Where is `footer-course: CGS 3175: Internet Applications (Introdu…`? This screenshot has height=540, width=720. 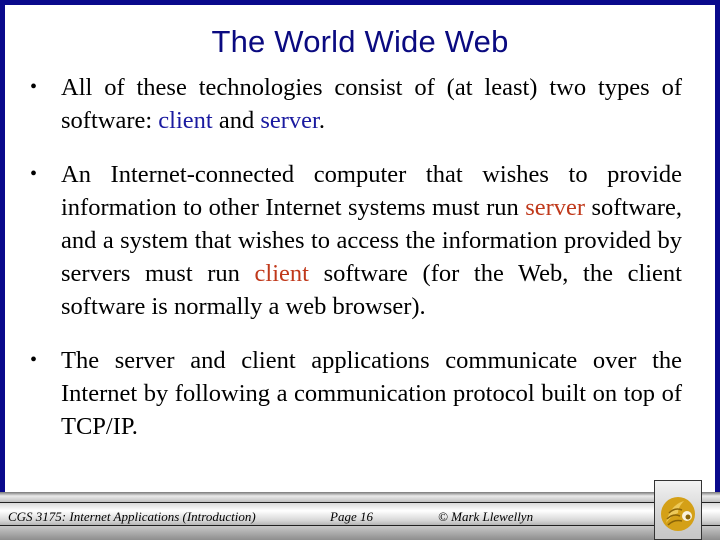 footer-course: CGS 3175: Internet Applications (Introdu… is located at coordinates (132, 516).